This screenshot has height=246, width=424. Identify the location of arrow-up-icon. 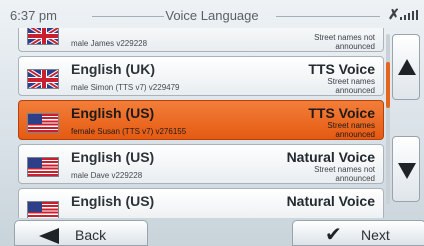
(407, 67).